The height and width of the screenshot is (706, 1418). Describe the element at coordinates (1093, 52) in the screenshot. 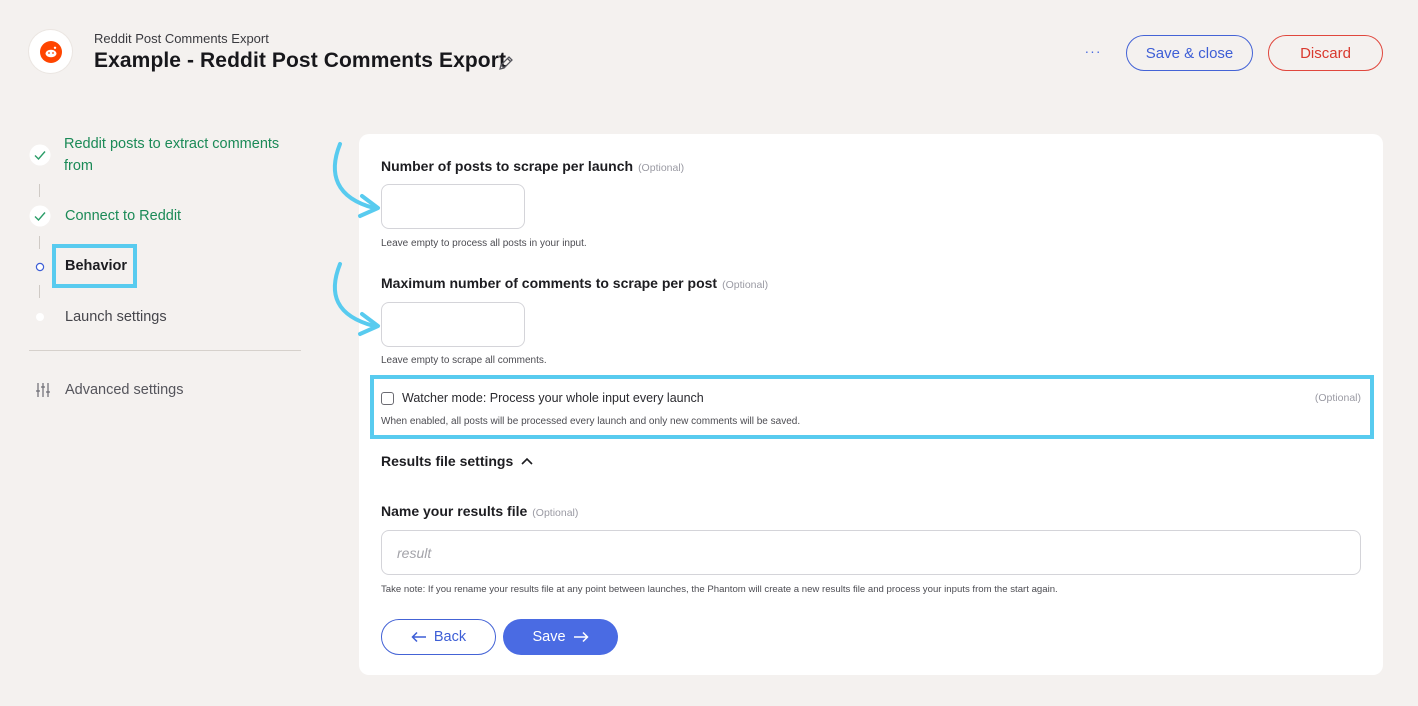

I see `more-options-button: ···` at that location.